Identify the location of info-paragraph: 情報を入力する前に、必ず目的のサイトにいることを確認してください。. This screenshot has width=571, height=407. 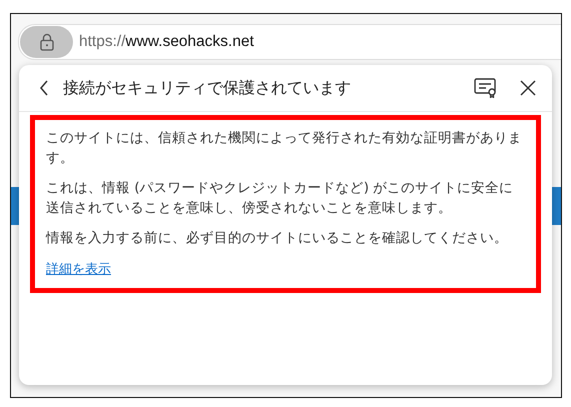
(277, 238).